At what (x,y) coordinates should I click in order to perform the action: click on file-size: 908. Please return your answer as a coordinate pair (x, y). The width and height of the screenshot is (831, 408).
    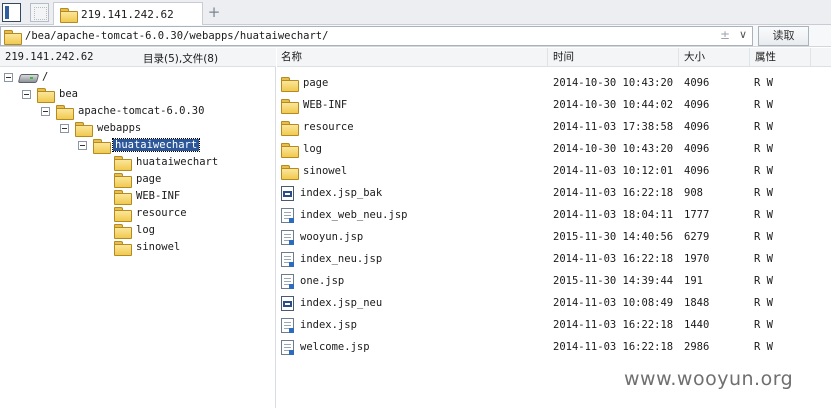
    Looking at the image, I should click on (693, 193).